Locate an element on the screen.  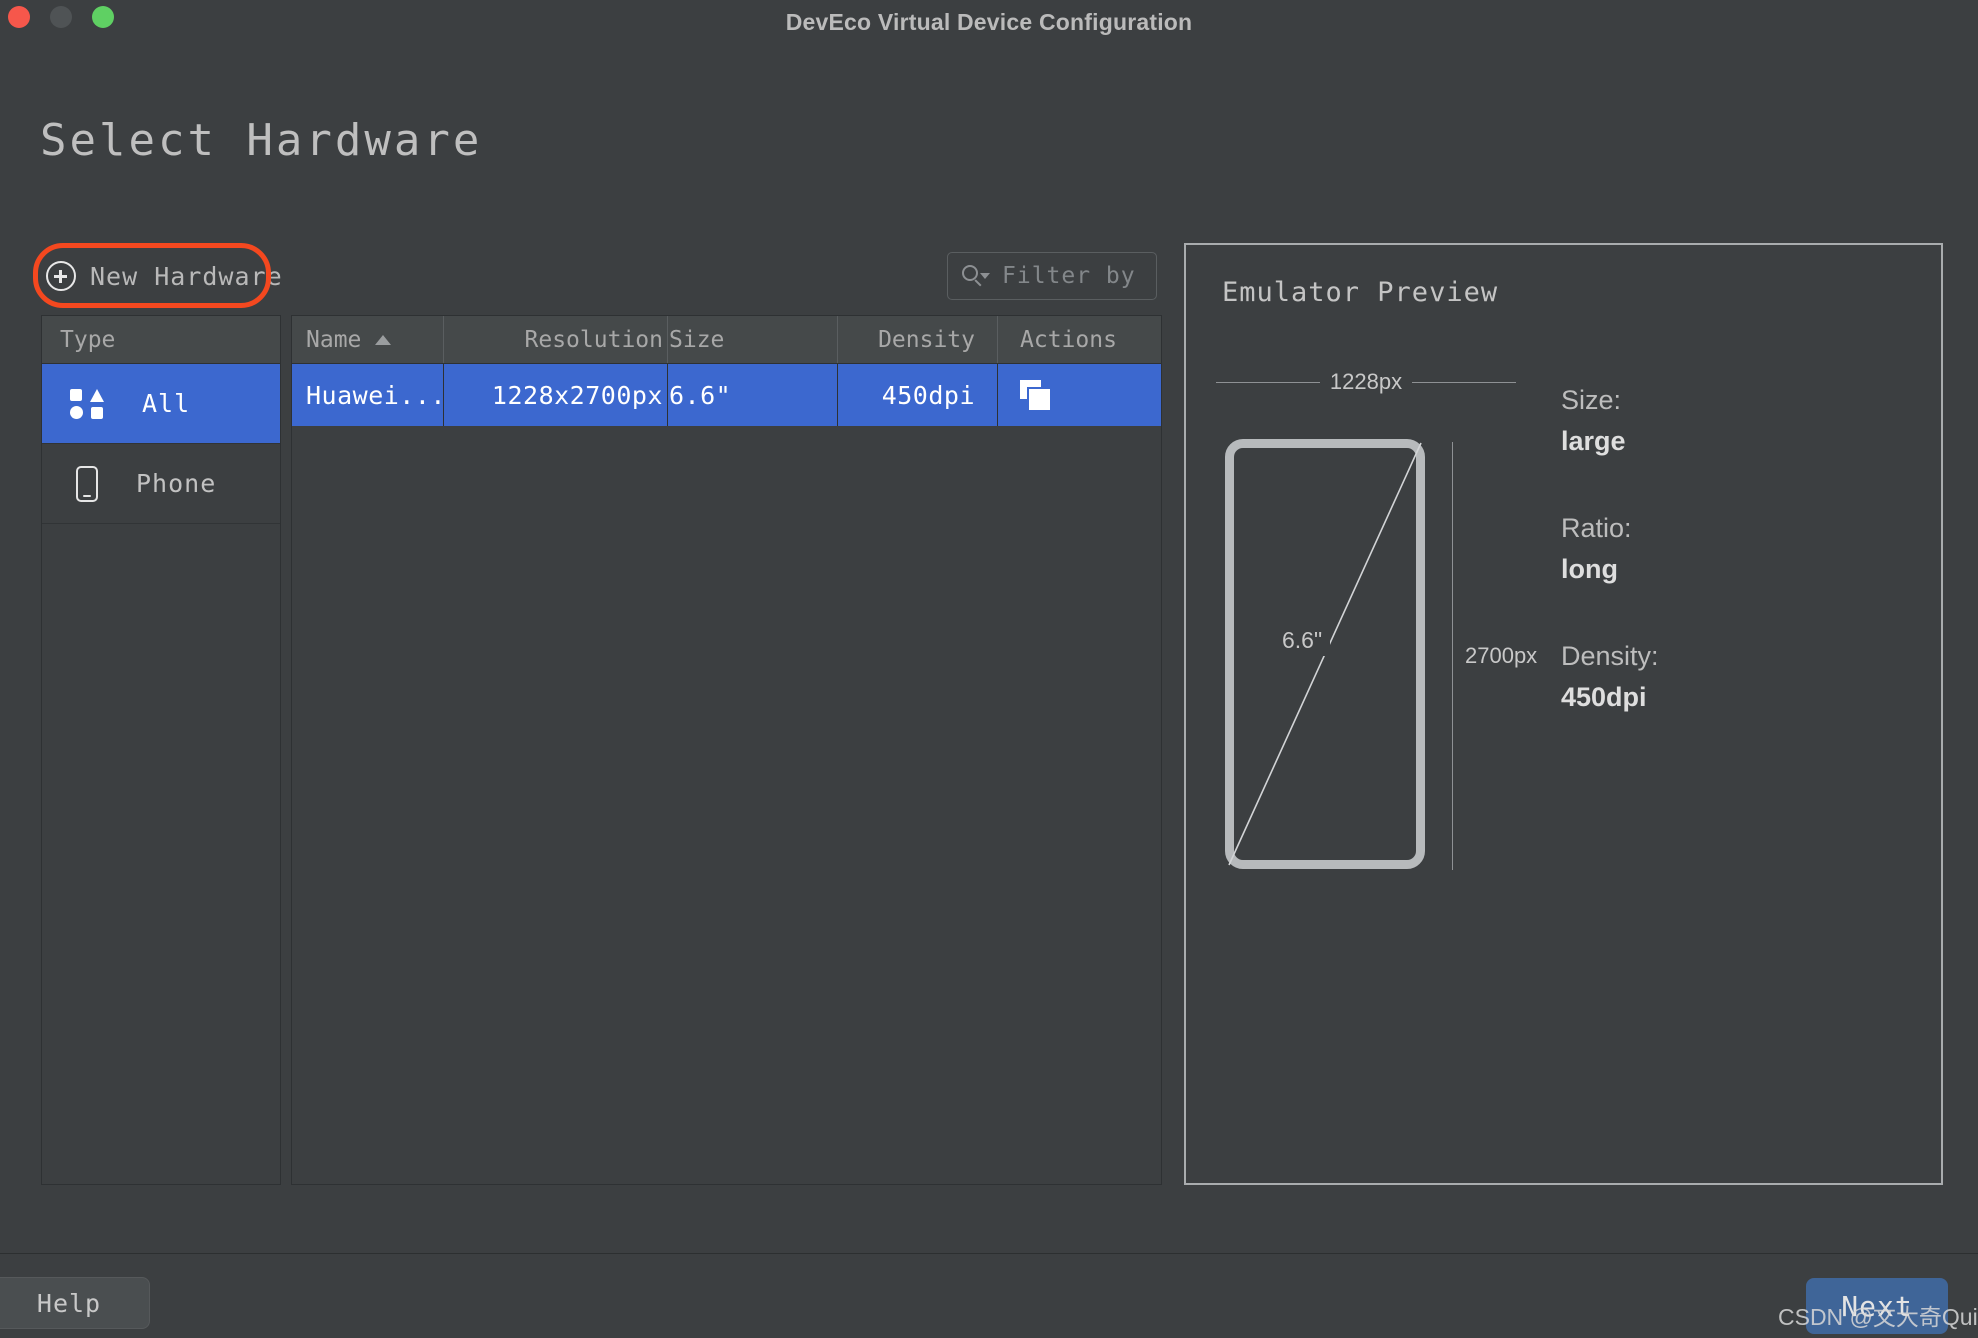
cell-actions is located at coordinates (1079, 395).